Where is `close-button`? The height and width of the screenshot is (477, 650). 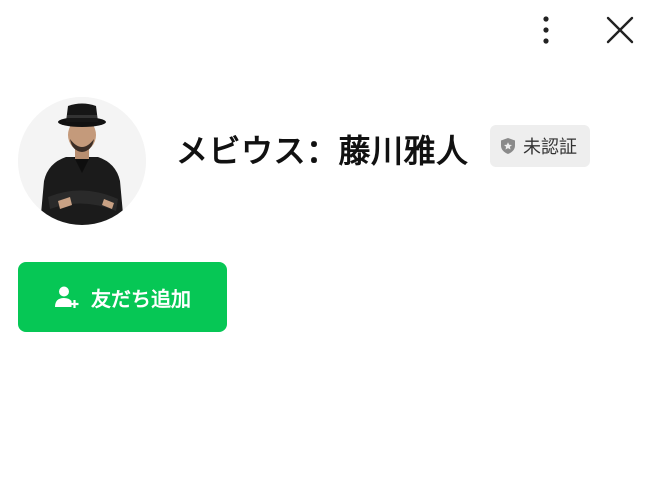 close-button is located at coordinates (620, 30).